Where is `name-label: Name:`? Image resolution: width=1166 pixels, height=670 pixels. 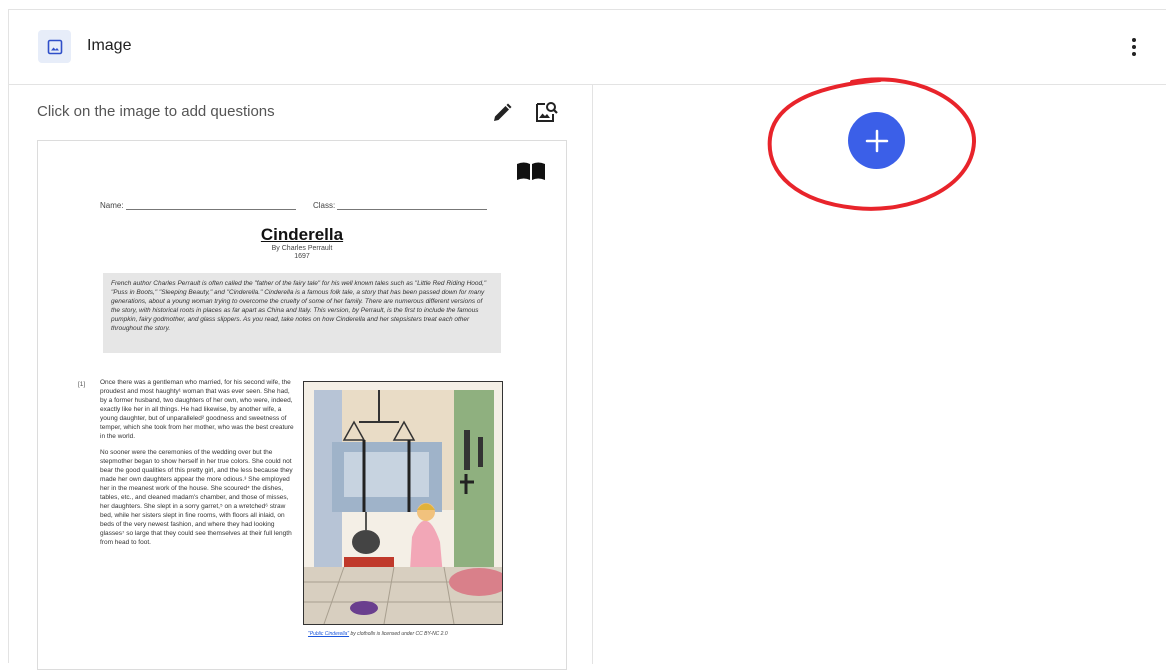
name-label: Name: is located at coordinates (112, 205).